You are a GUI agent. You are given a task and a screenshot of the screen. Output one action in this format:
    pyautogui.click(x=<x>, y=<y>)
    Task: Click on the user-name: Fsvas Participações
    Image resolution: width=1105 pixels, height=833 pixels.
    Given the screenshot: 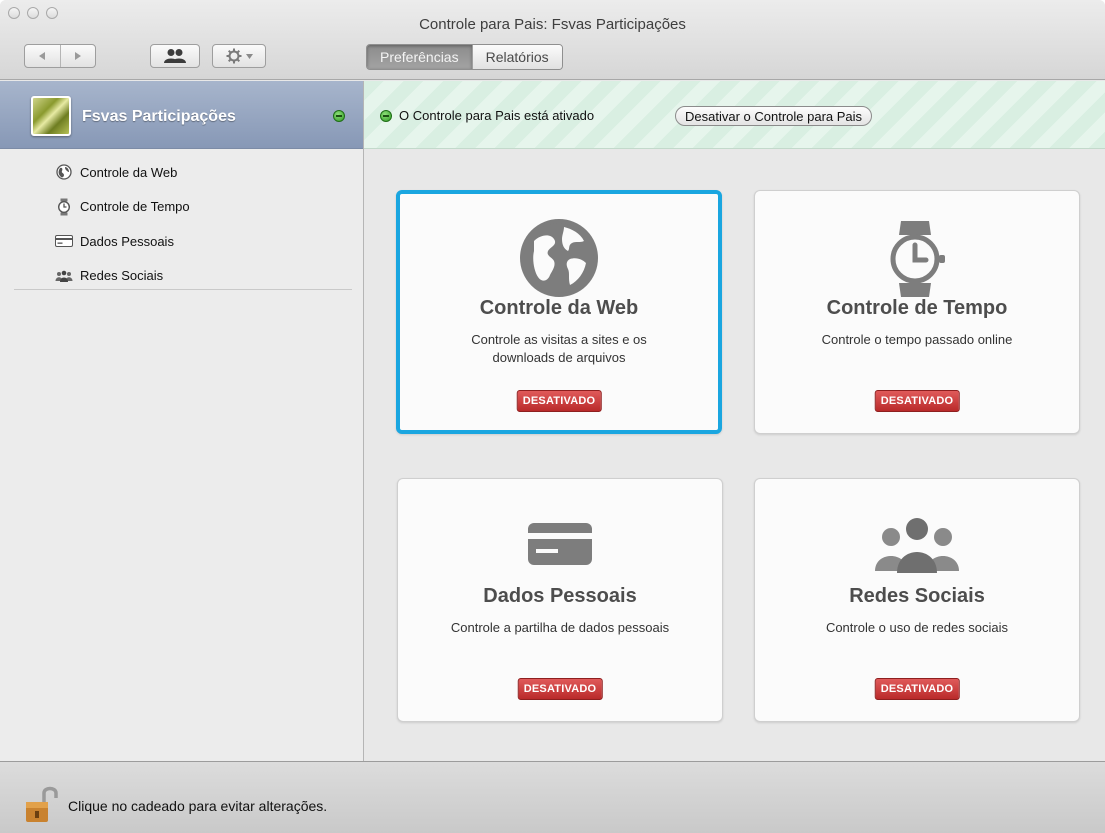 What is the action you would take?
    pyautogui.click(x=159, y=116)
    